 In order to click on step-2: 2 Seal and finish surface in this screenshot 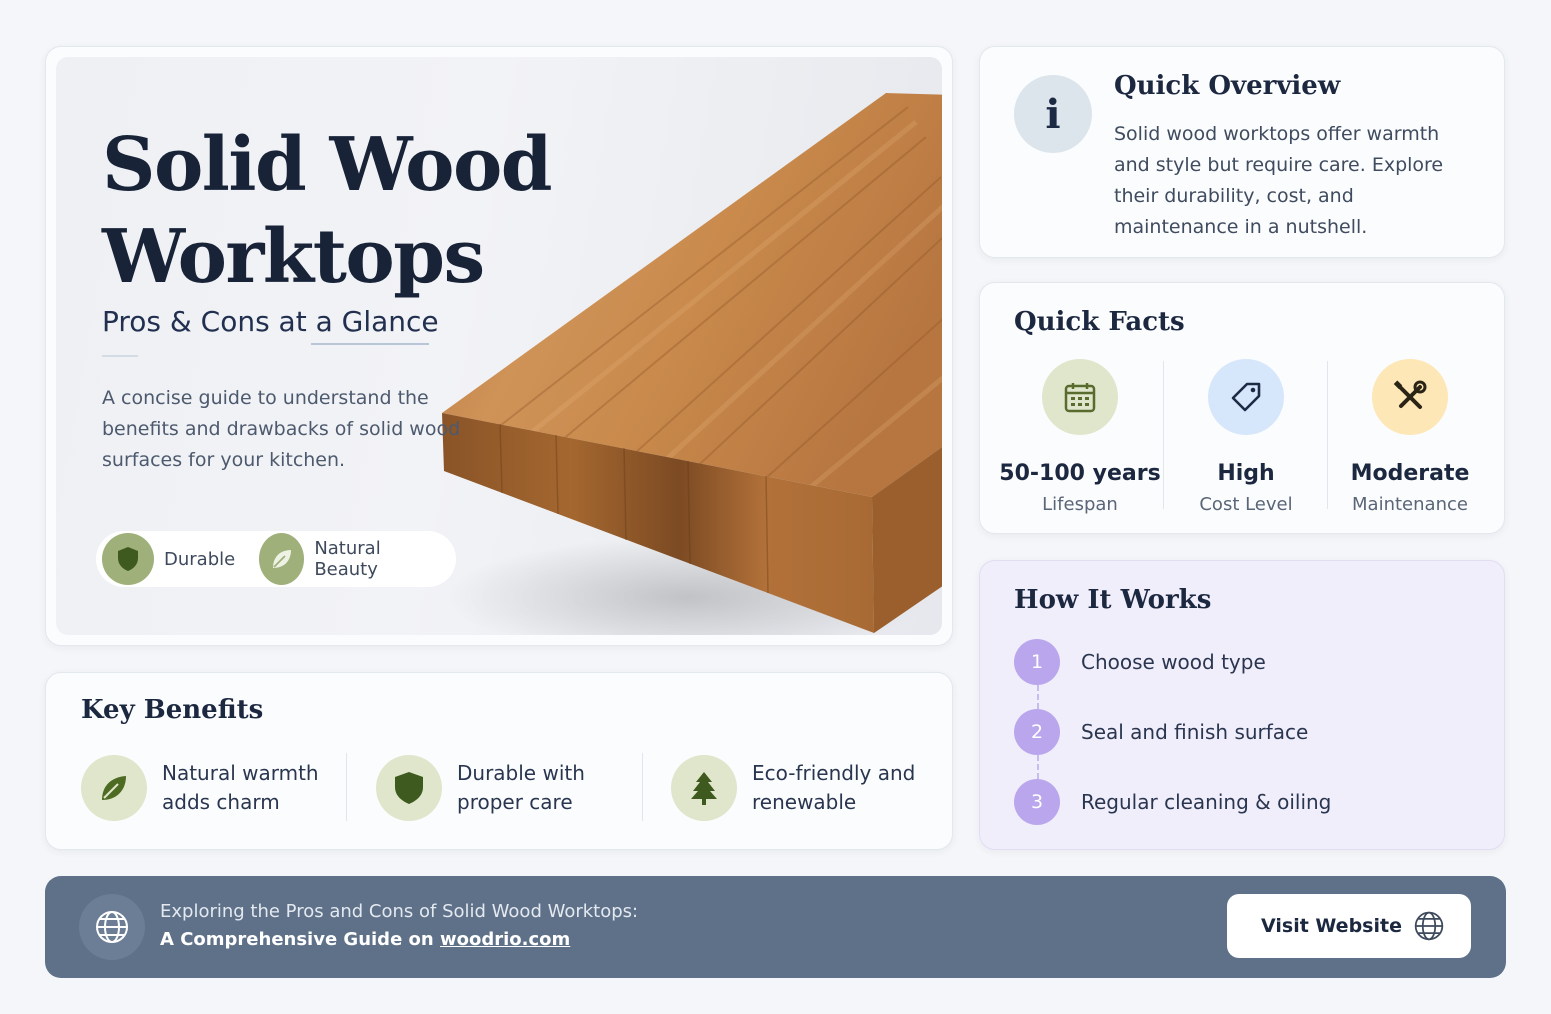, I will do `click(1161, 732)`.